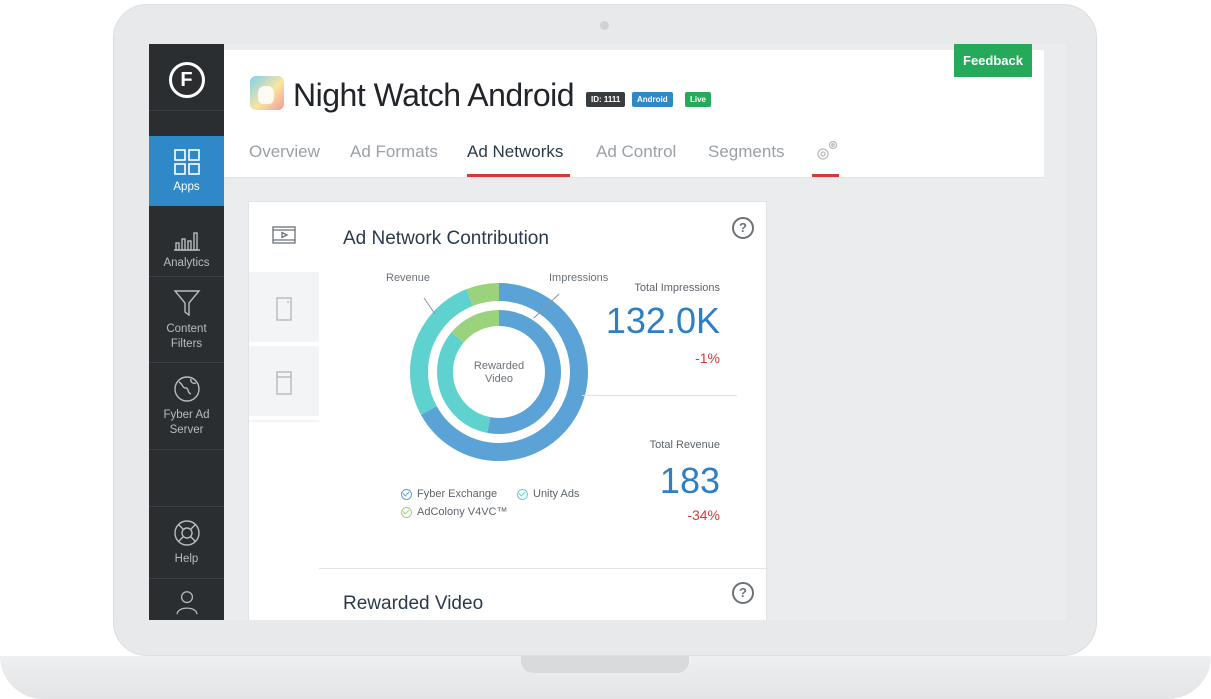  I want to click on fyber-logo: F, so click(186, 80).